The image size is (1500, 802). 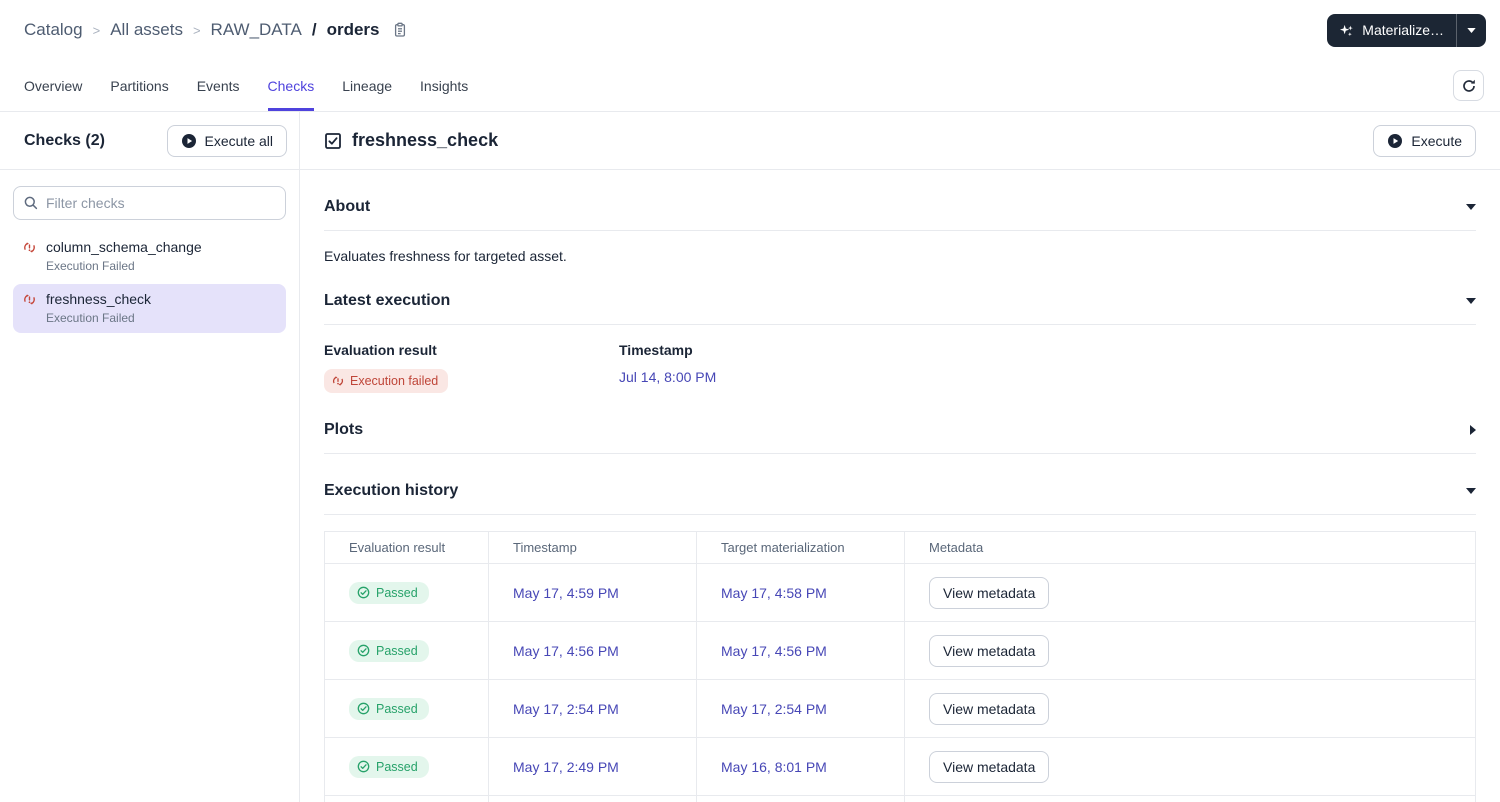 I want to click on check-detail-title: freshness_check, so click(x=425, y=140).